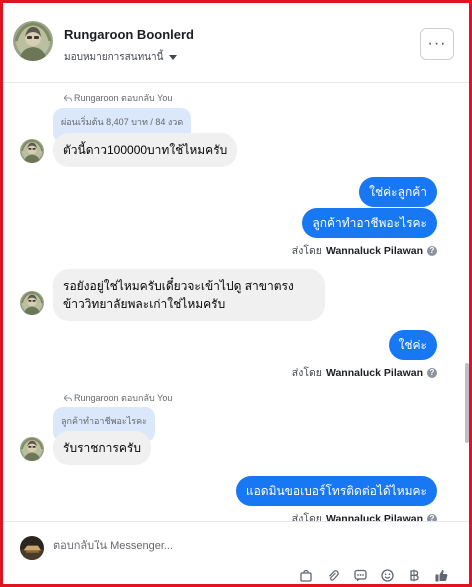 The height and width of the screenshot is (587, 472). Describe the element at coordinates (369, 223) in the screenshot. I see `outgoing-message: ลูกค้าทำอาชีพอะไรคะ` at that location.